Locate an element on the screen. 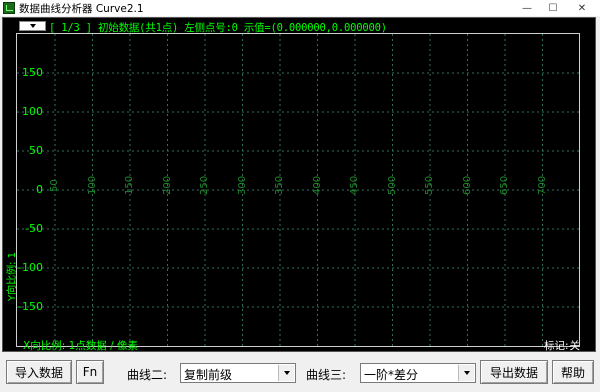 This screenshot has width=600, height=392. close-button: ✕ is located at coordinates (582, 8).